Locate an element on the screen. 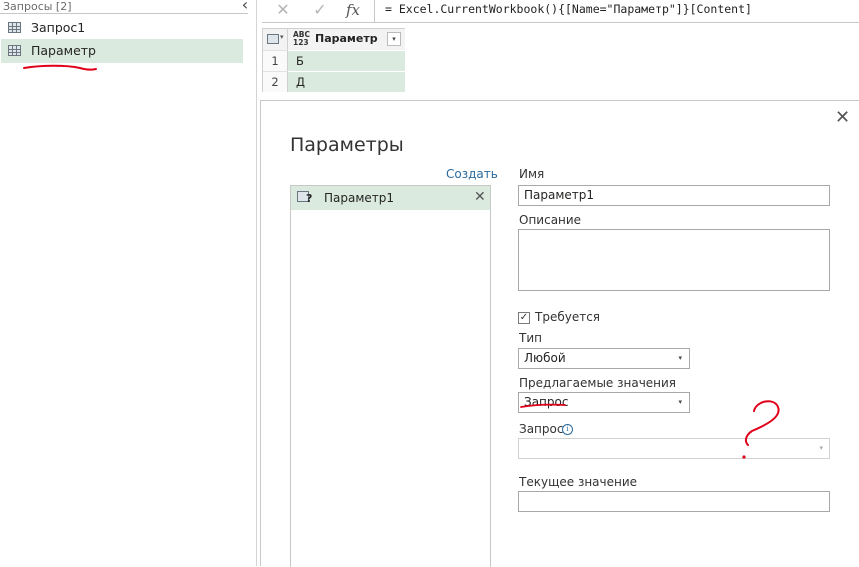 The width and height of the screenshot is (859, 567). type-label: Тип is located at coordinates (530, 338).